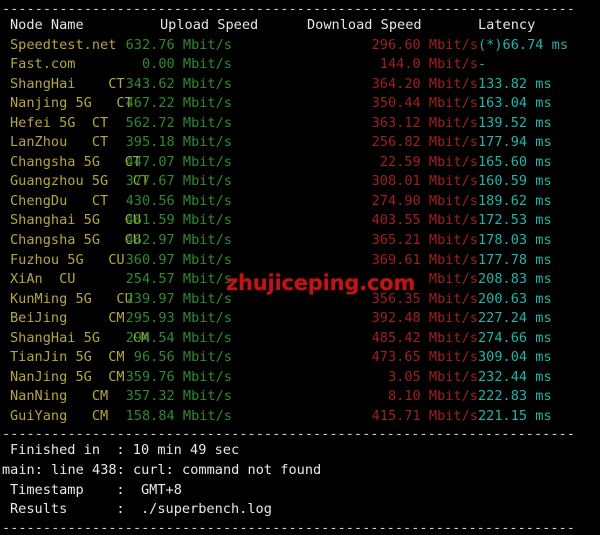 The image size is (600, 535). Describe the element at coordinates (182, 357) in the screenshot. I see `cell-upload-speed: 96.56 Mbit/s` at that location.